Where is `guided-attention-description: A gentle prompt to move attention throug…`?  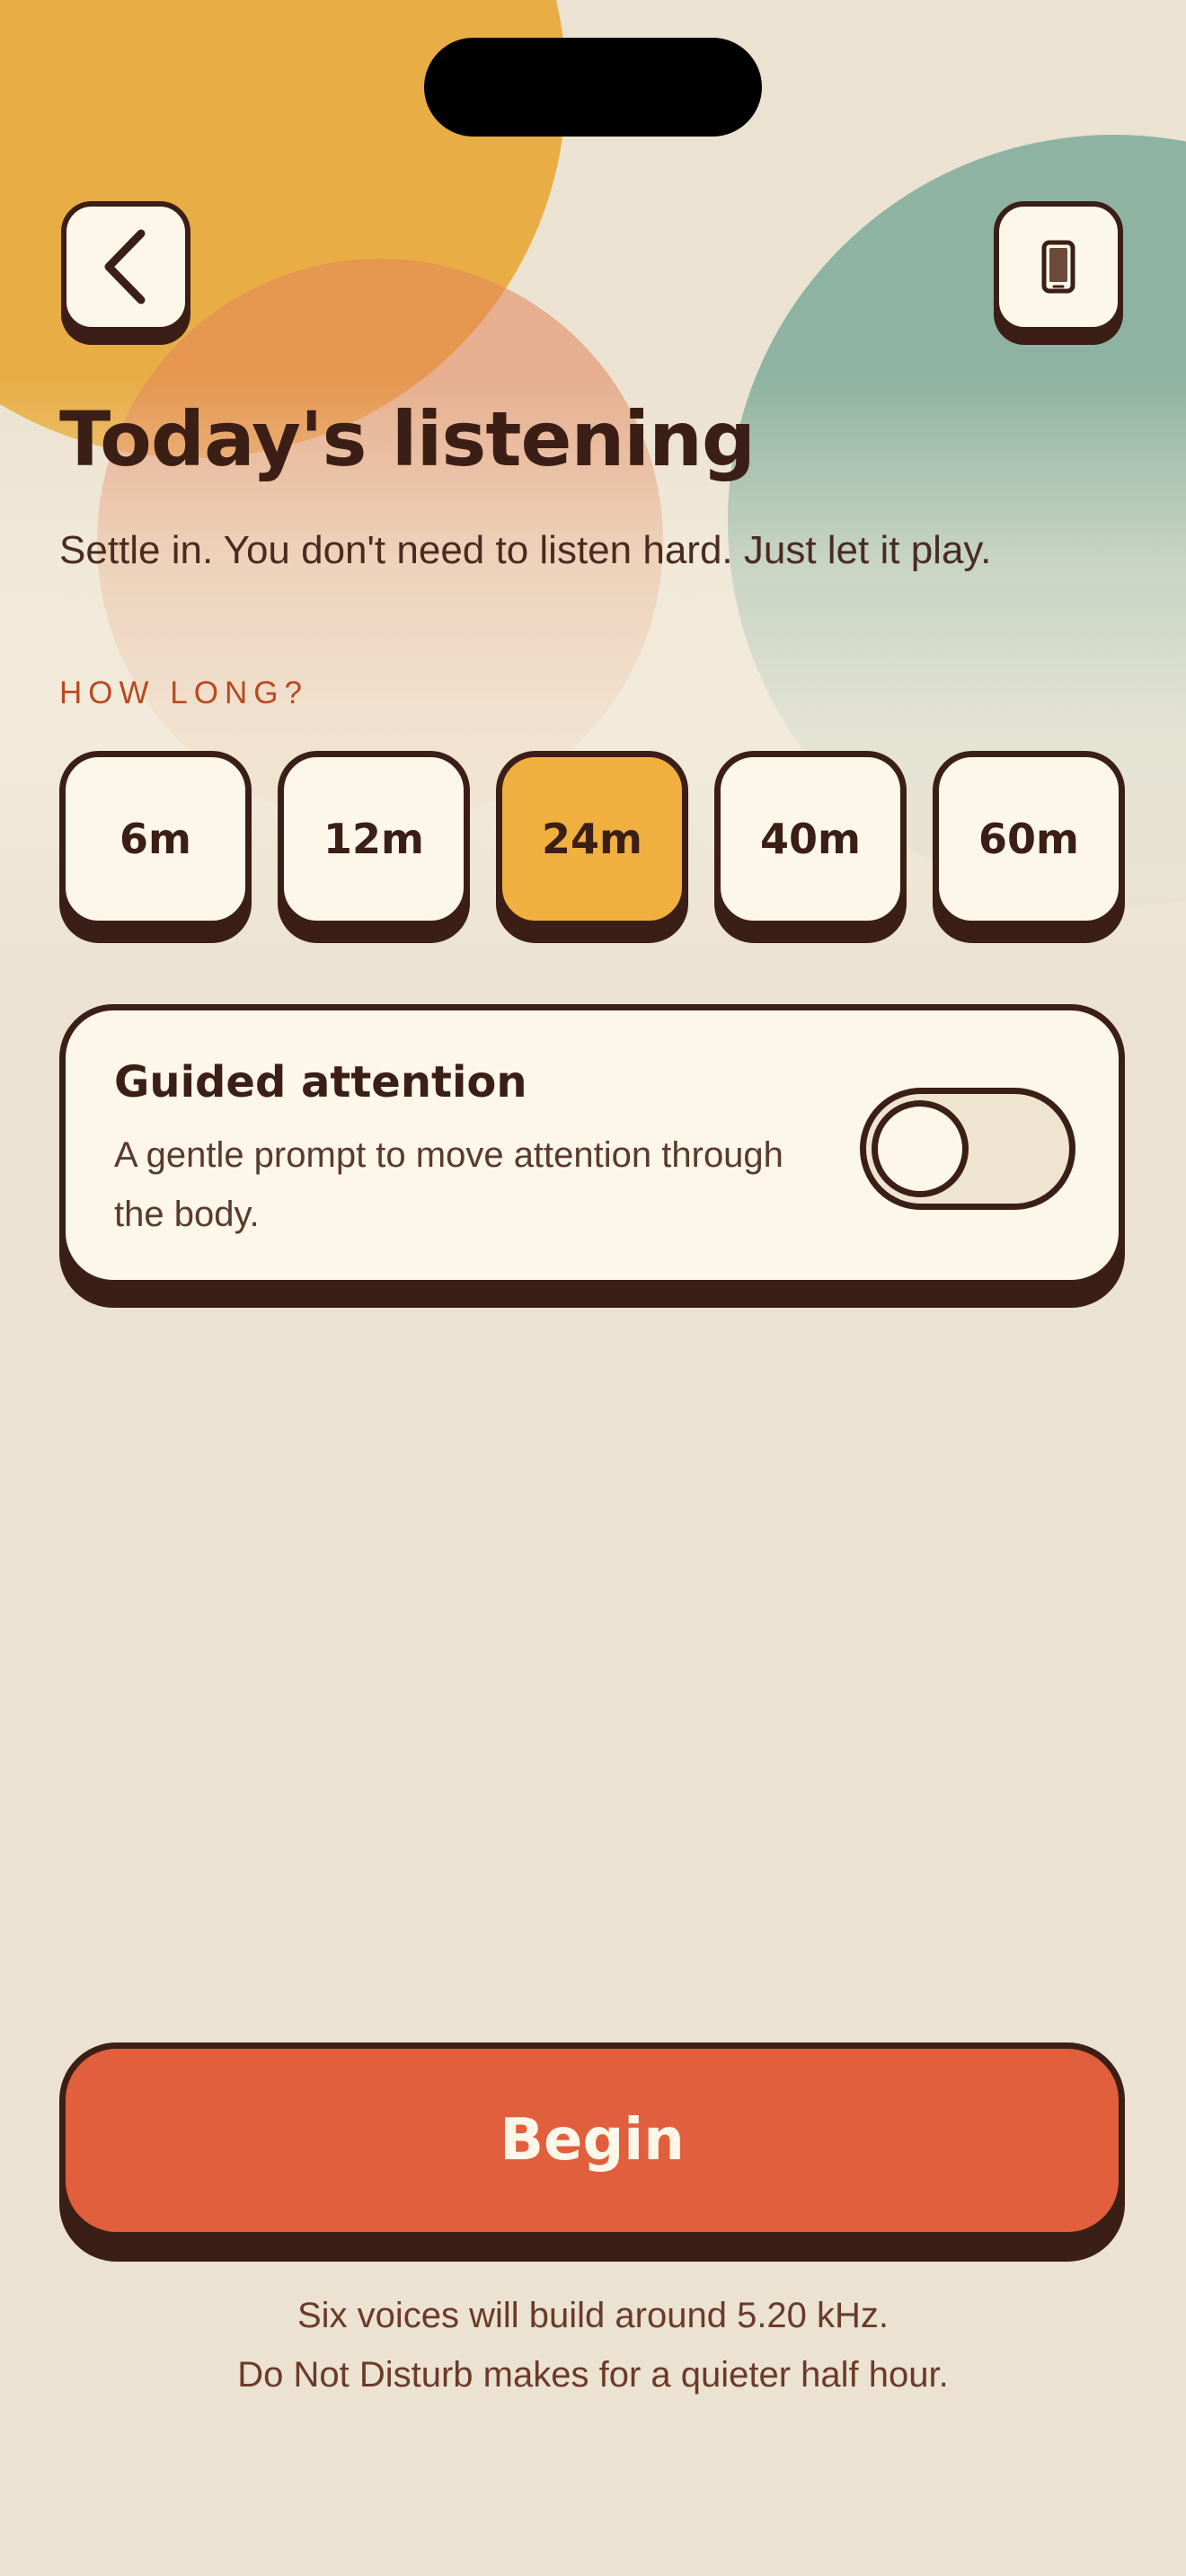 guided-attention-description: A gentle prompt to move attention throug… is located at coordinates (448, 1184).